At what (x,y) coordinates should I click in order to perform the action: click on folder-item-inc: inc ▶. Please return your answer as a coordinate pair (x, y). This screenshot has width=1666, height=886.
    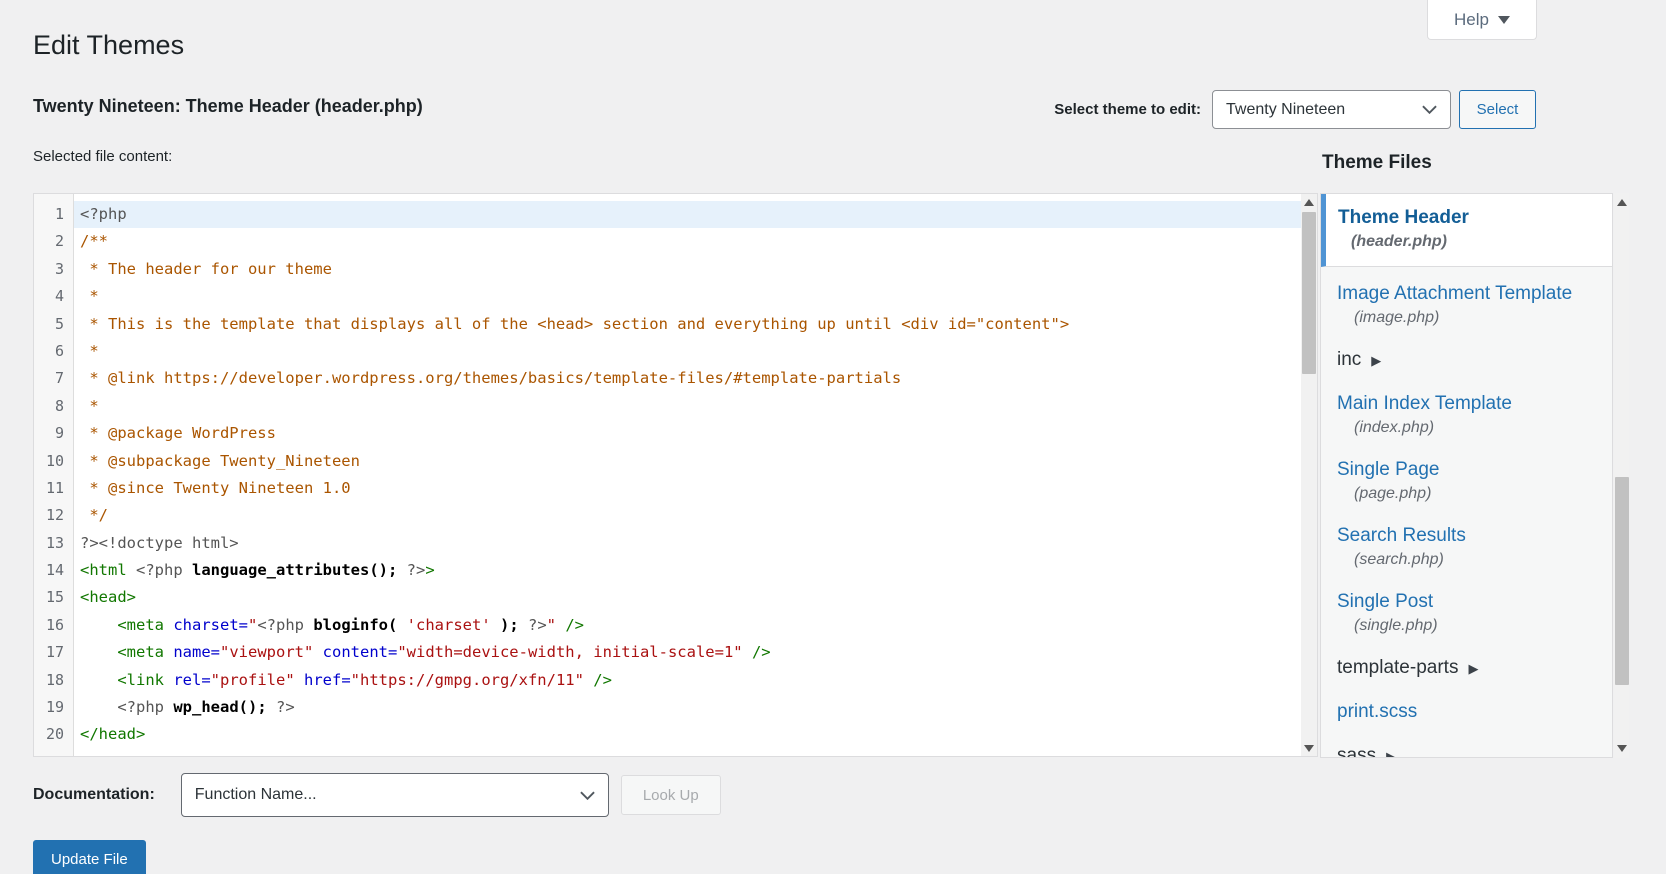
    Looking at the image, I should click on (1466, 360).